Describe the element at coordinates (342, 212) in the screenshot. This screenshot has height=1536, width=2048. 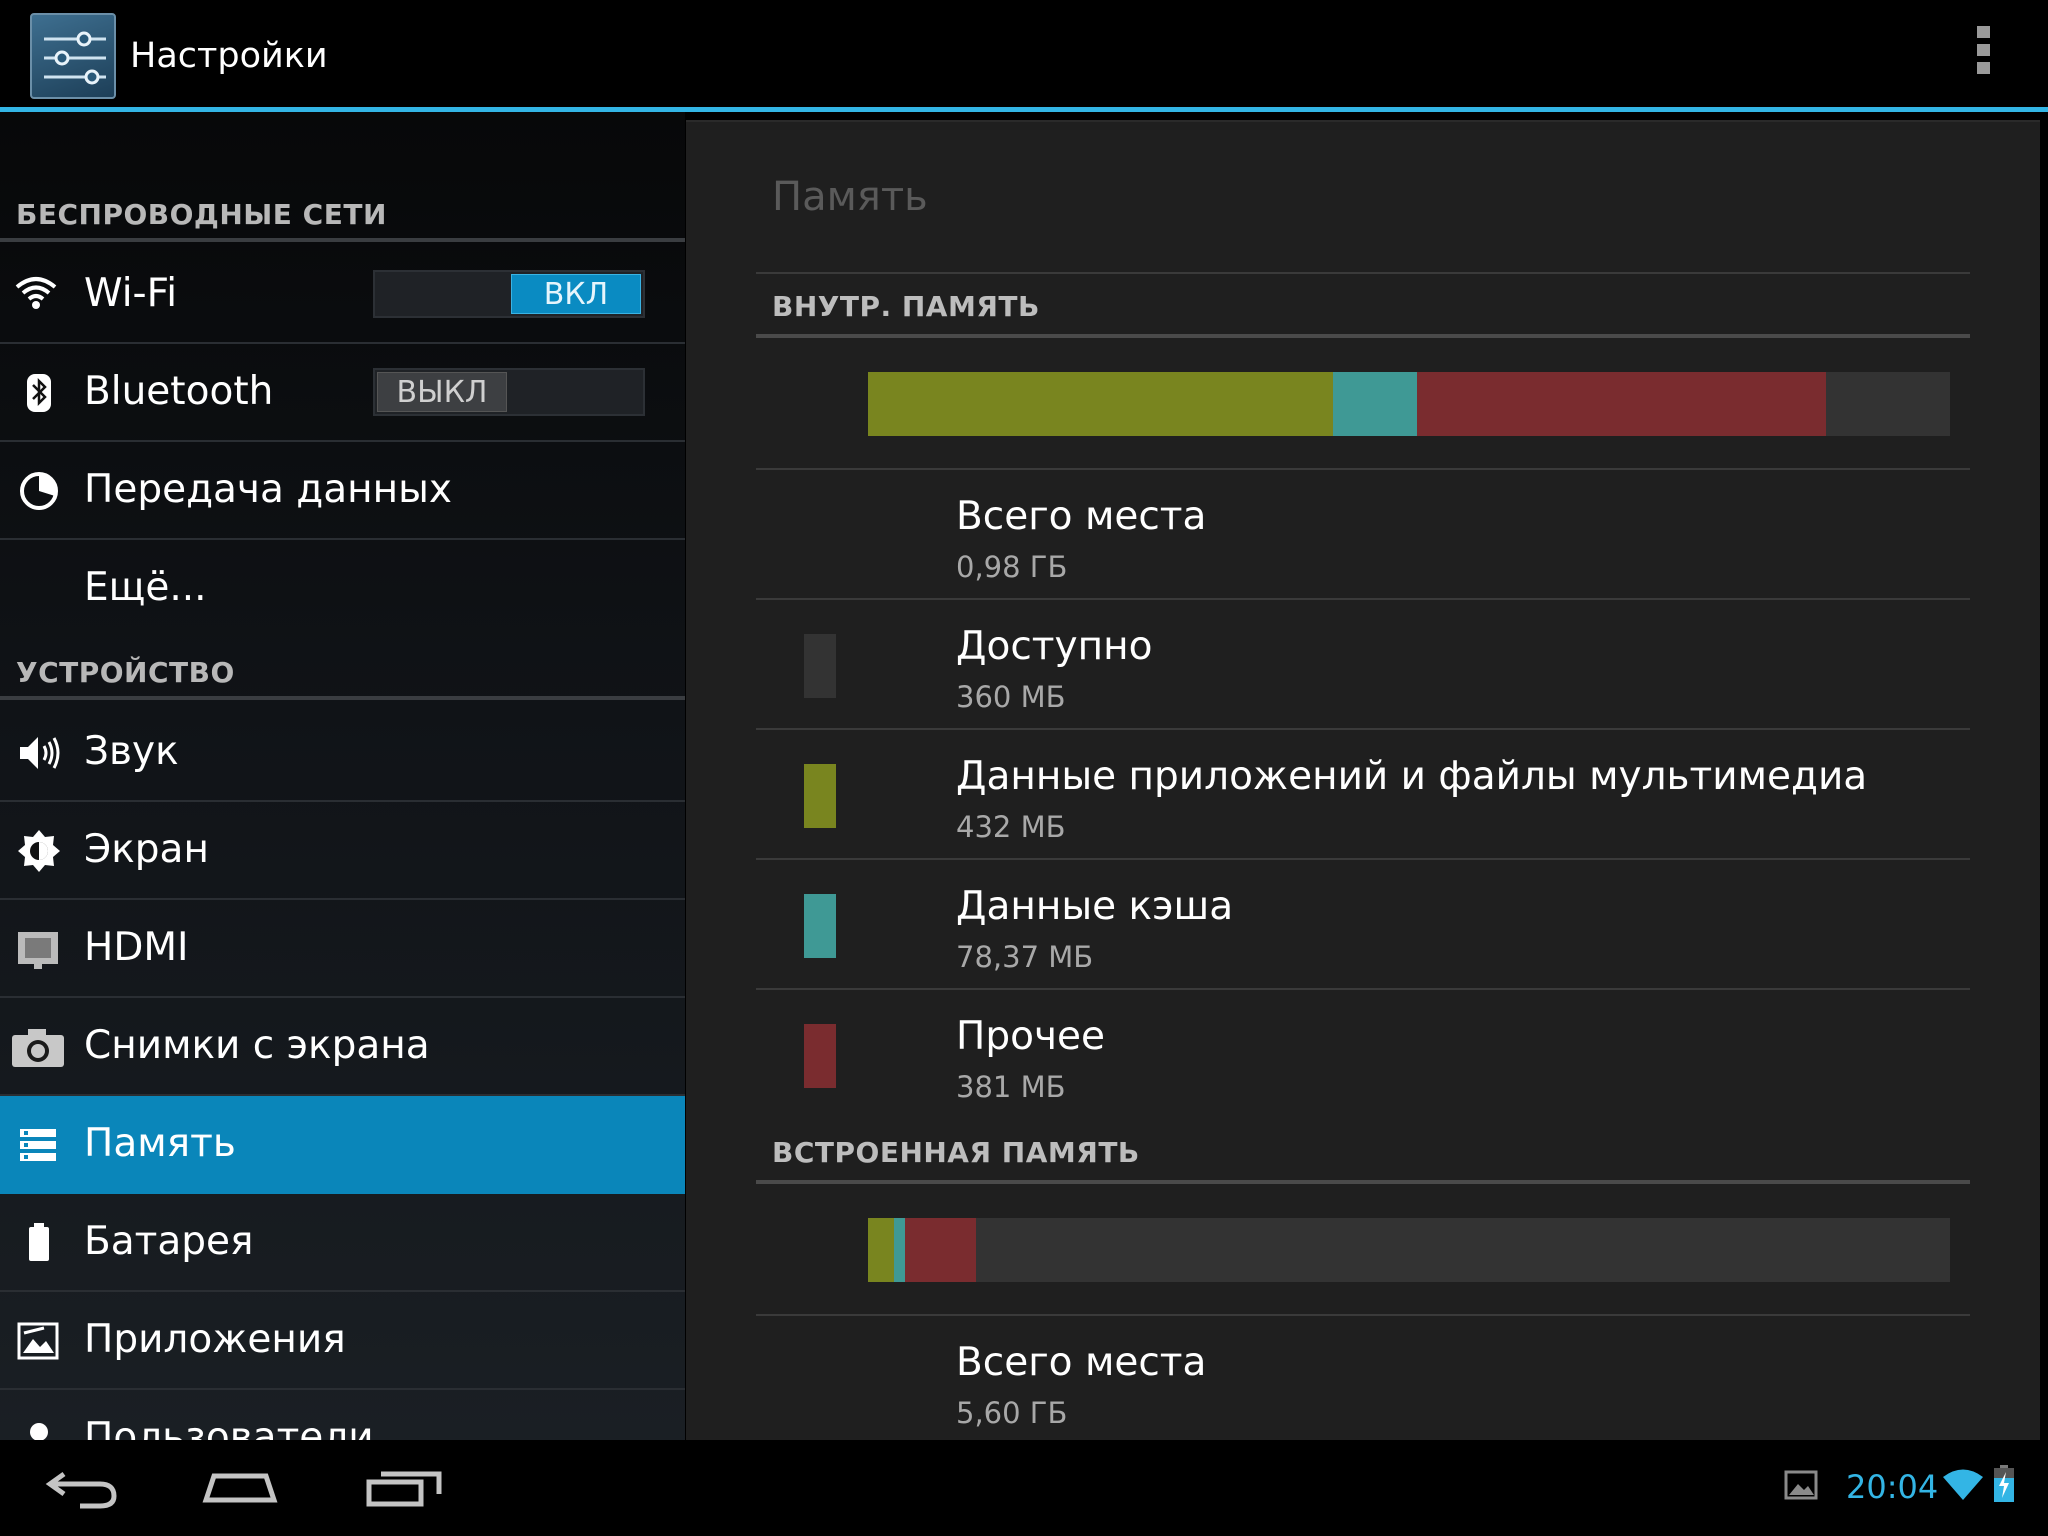
I see `section-header-wireless: БЕСПРОВОДНЫЕ СЕТИ` at that location.